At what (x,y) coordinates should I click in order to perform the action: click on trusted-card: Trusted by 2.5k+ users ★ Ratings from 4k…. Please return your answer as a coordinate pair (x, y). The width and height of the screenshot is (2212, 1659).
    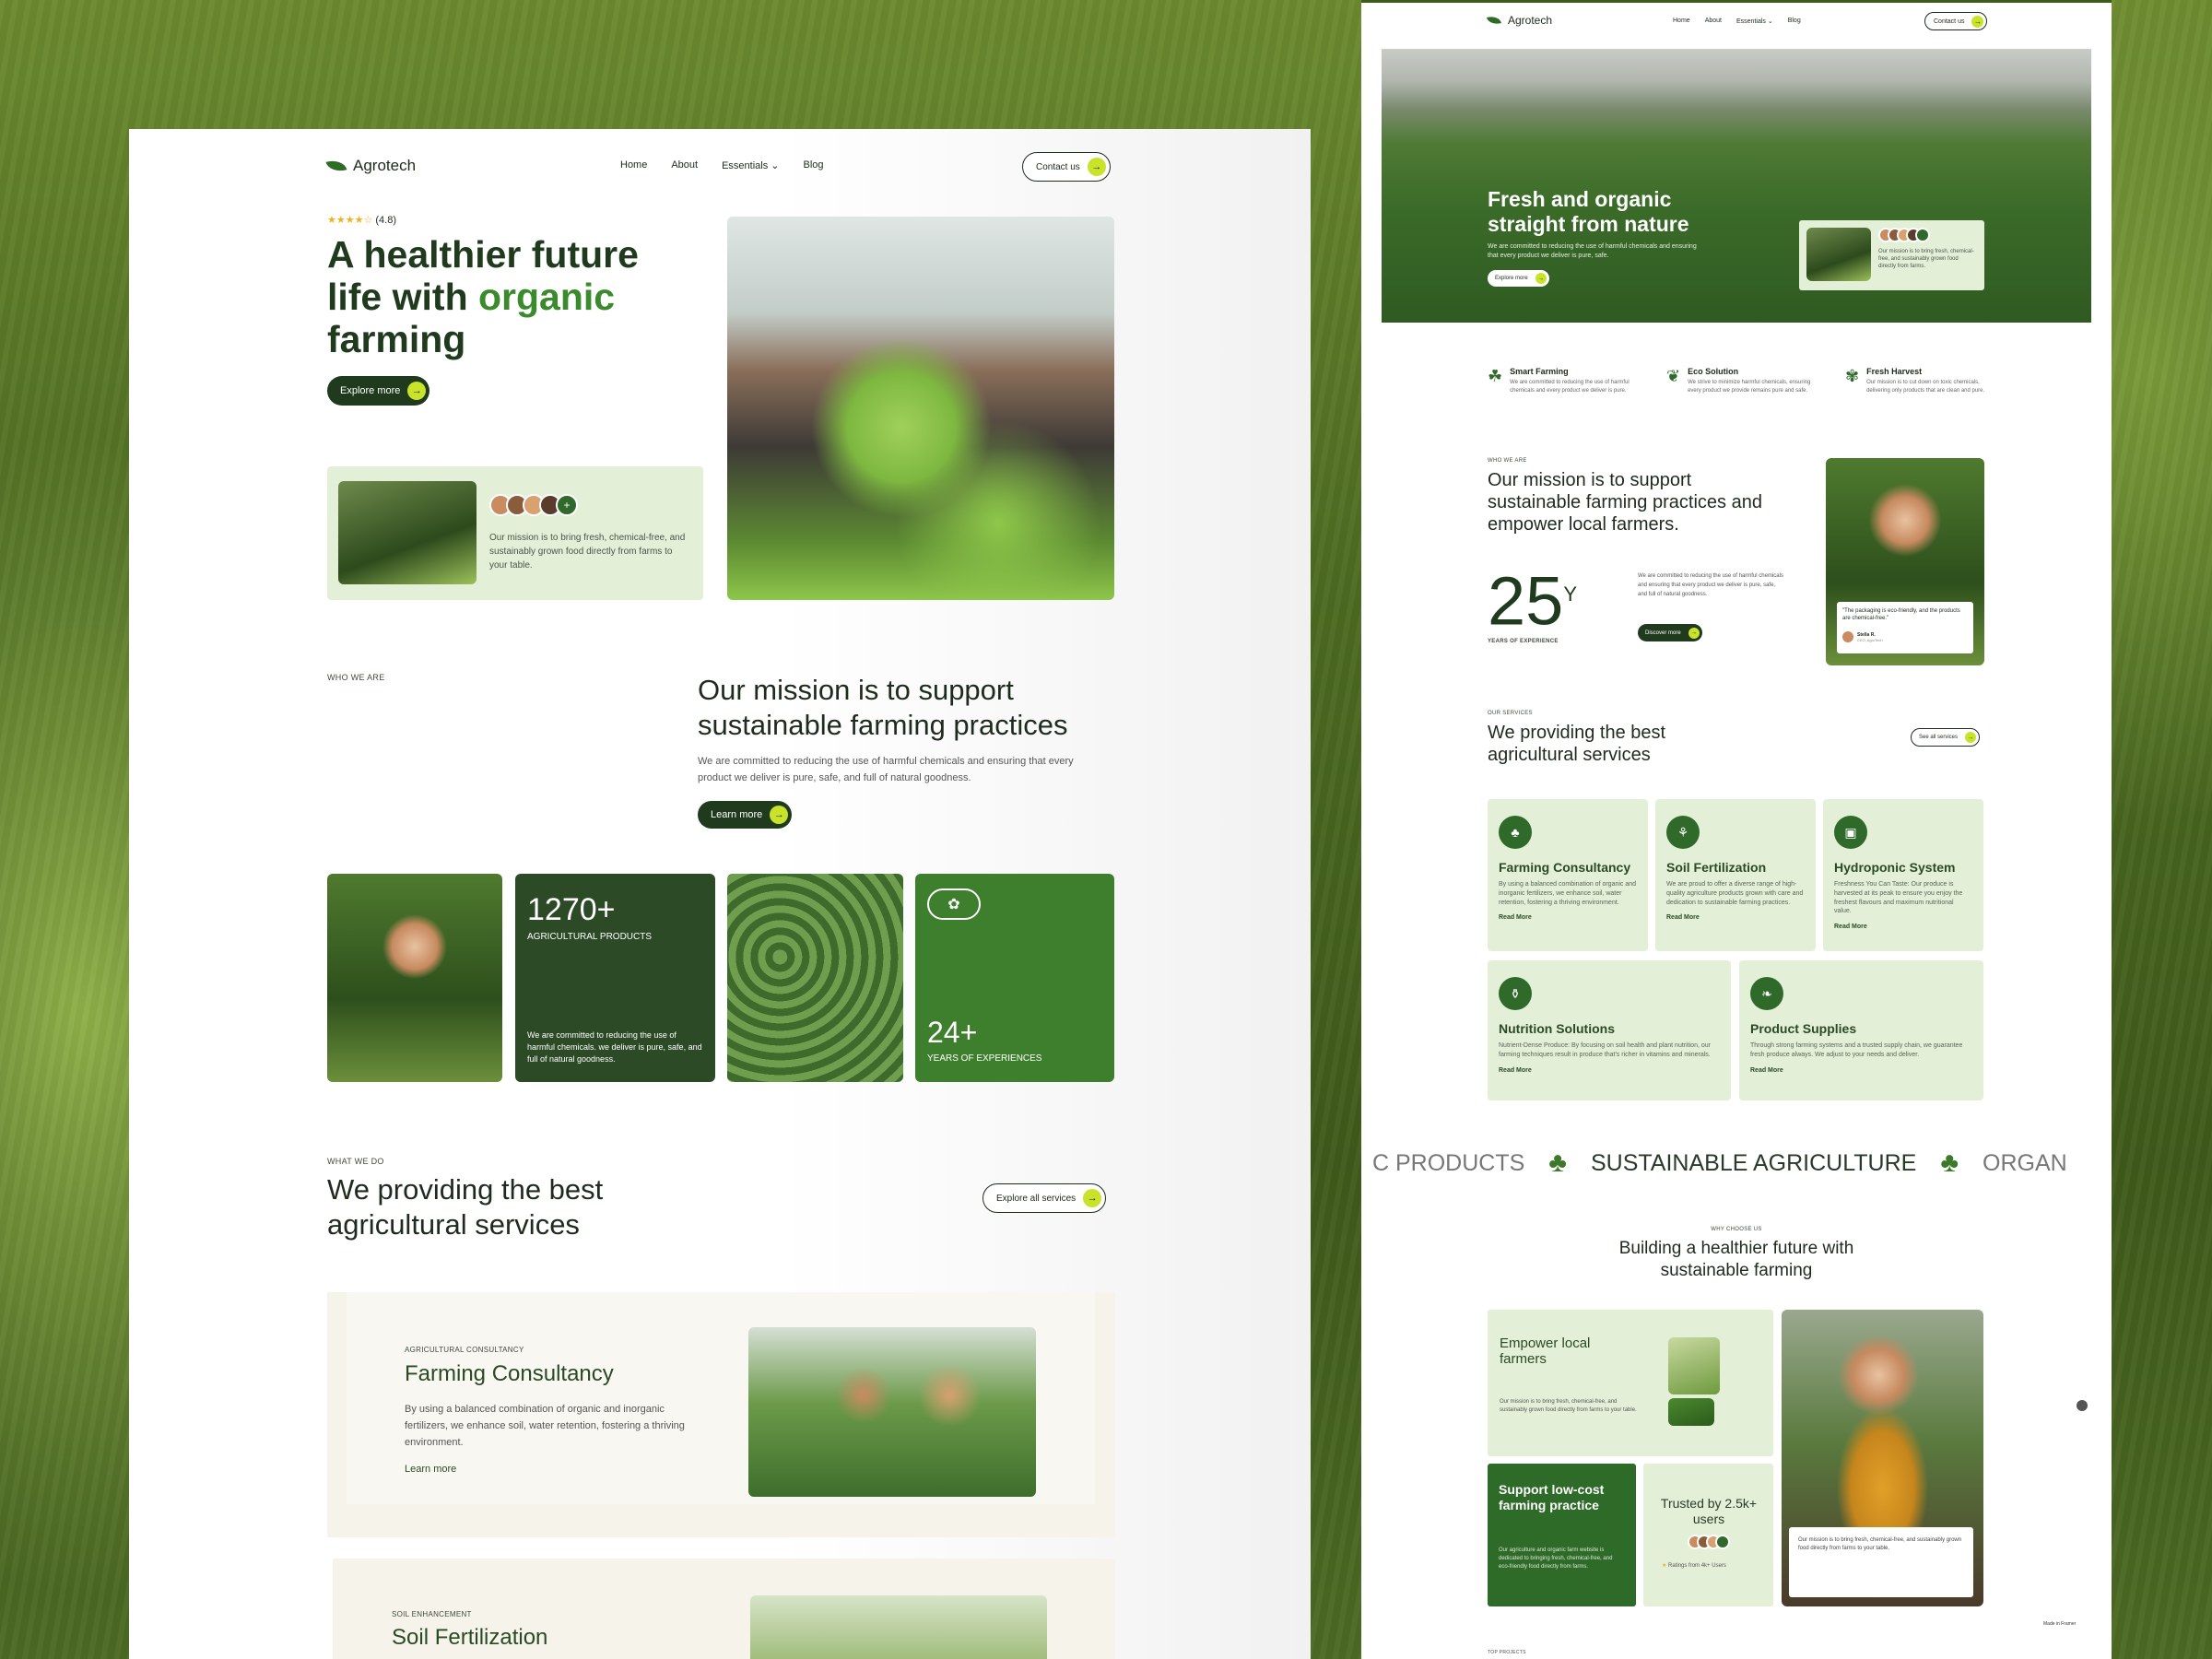
    Looking at the image, I should click on (1708, 1535).